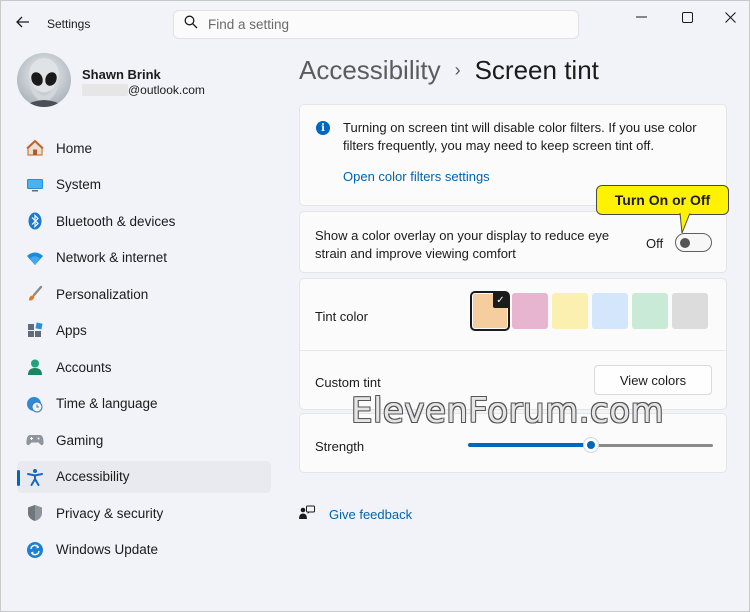  What do you see at coordinates (116, 221) in the screenshot?
I see `sidebar-item-label: Bluetooth & devices` at bounding box center [116, 221].